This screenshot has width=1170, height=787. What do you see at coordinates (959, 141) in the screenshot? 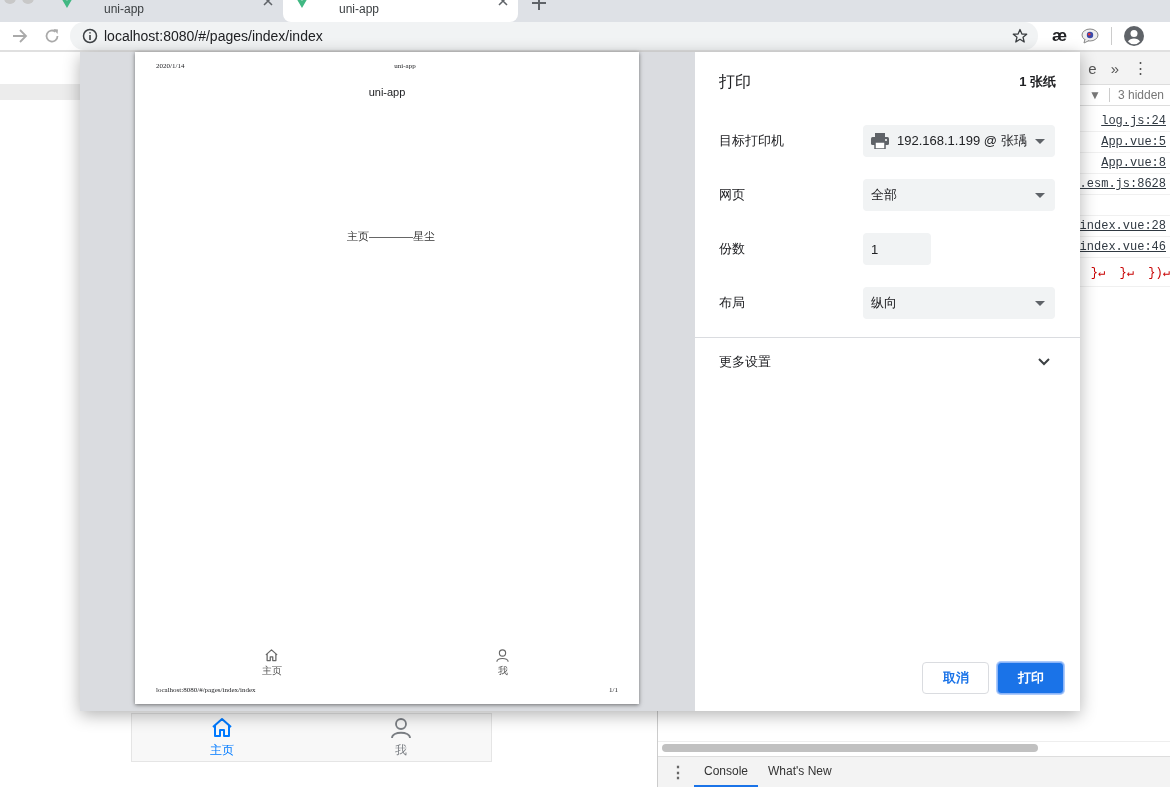
I see `printer-select: 192.168.1.199 @ 张瑀` at bounding box center [959, 141].